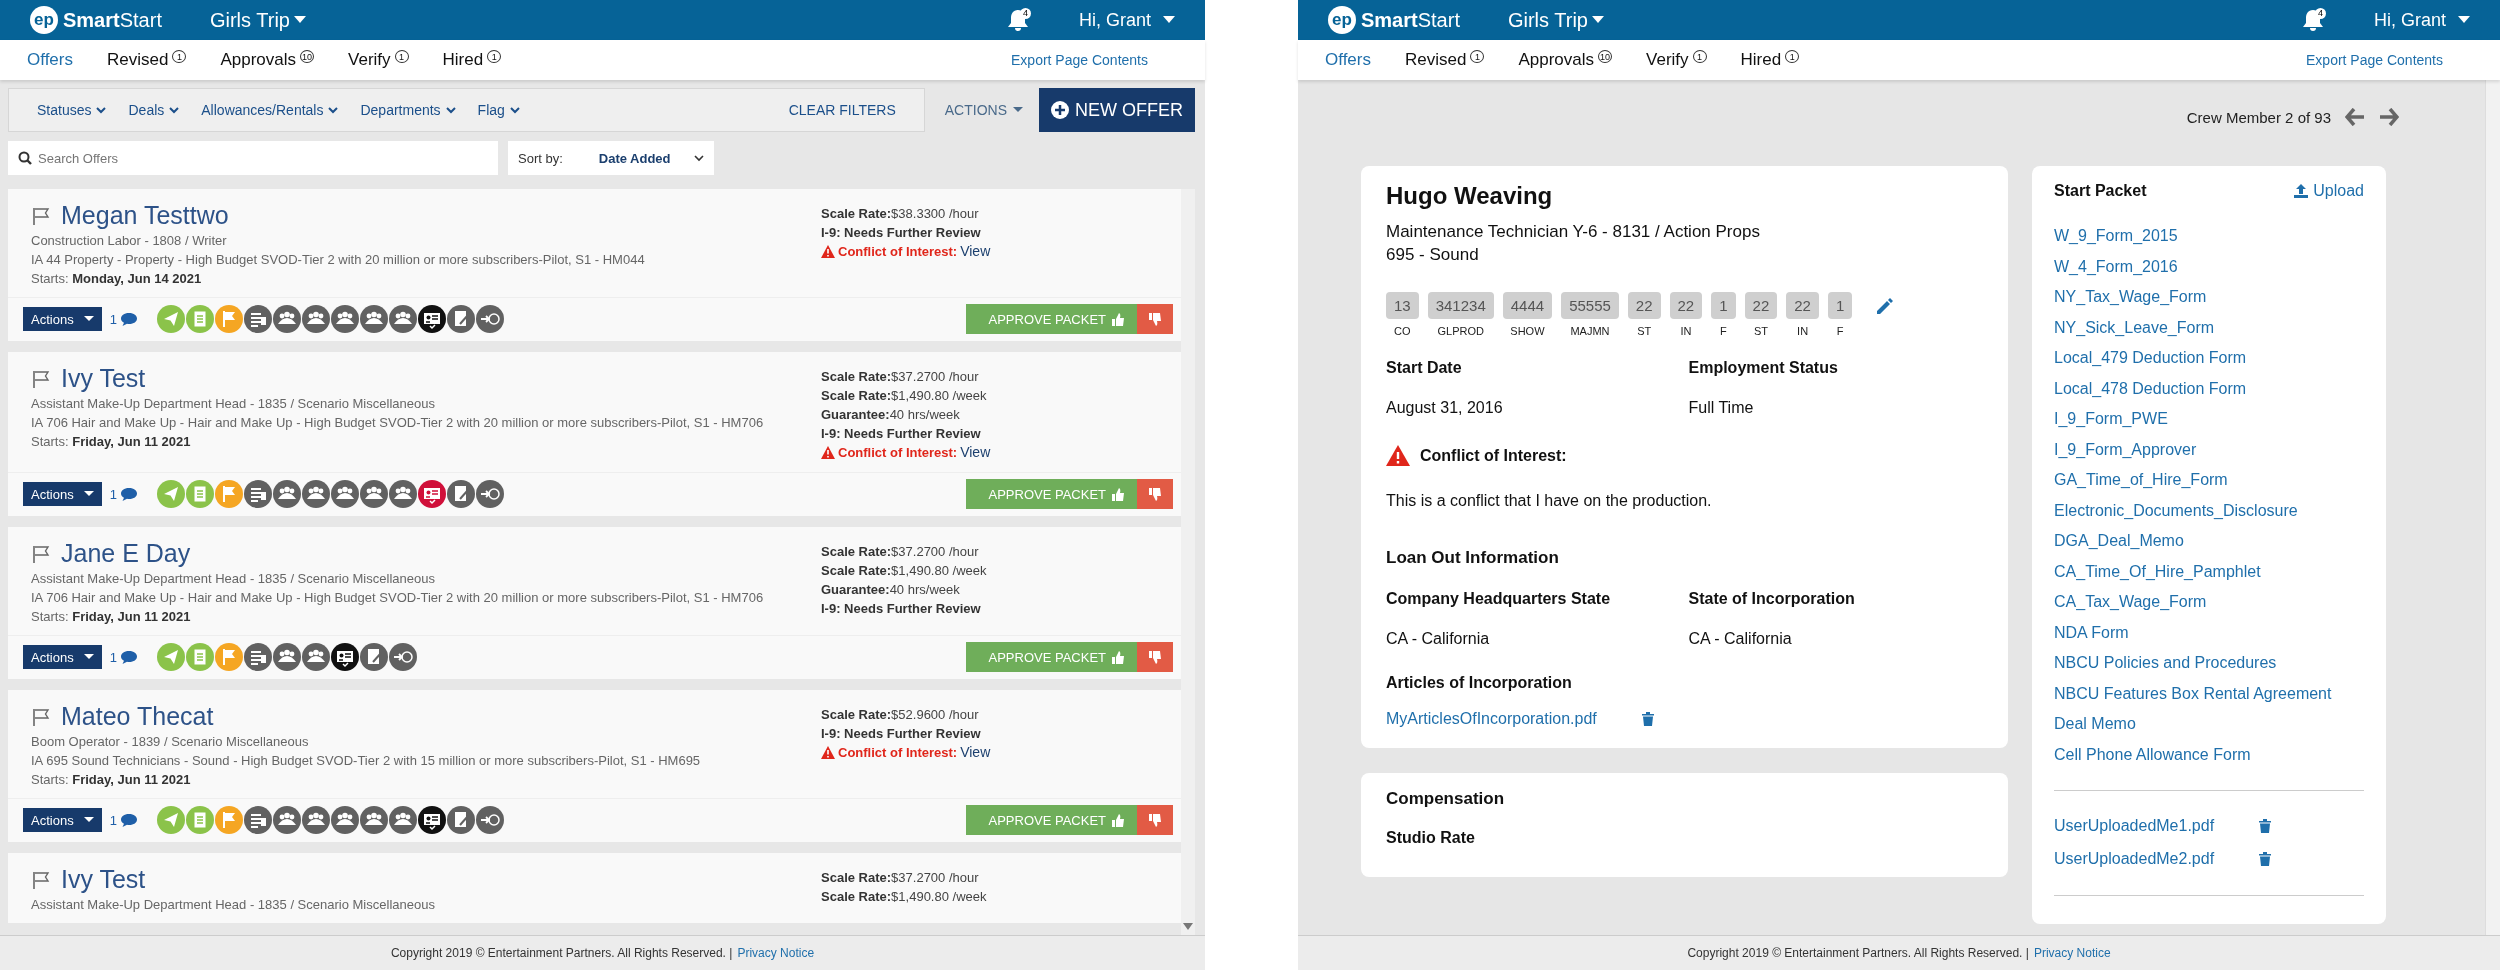 This screenshot has height=970, width=2500. What do you see at coordinates (2209, 510) in the screenshot?
I see `form-link: Electronic_Documents_Disclosure` at bounding box center [2209, 510].